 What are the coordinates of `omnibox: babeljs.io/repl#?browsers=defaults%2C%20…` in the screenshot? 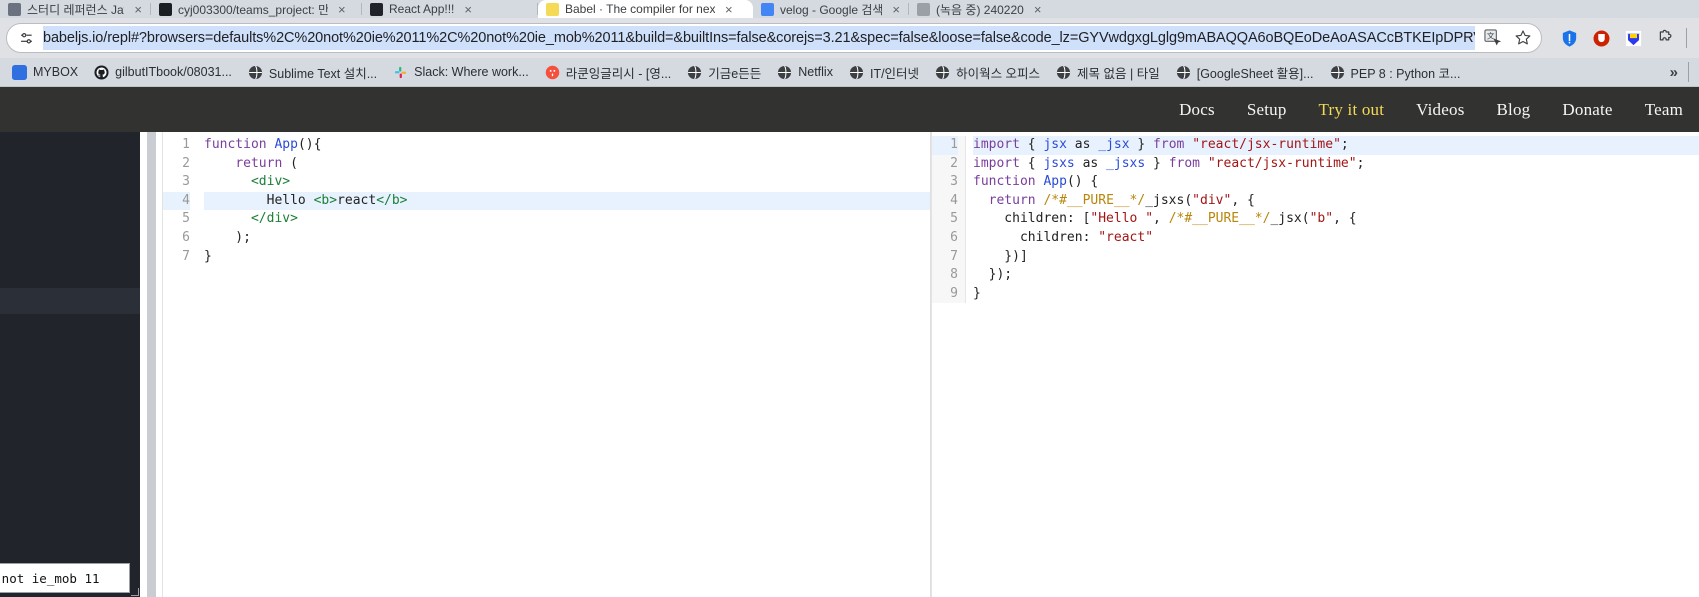 It's located at (774, 38).